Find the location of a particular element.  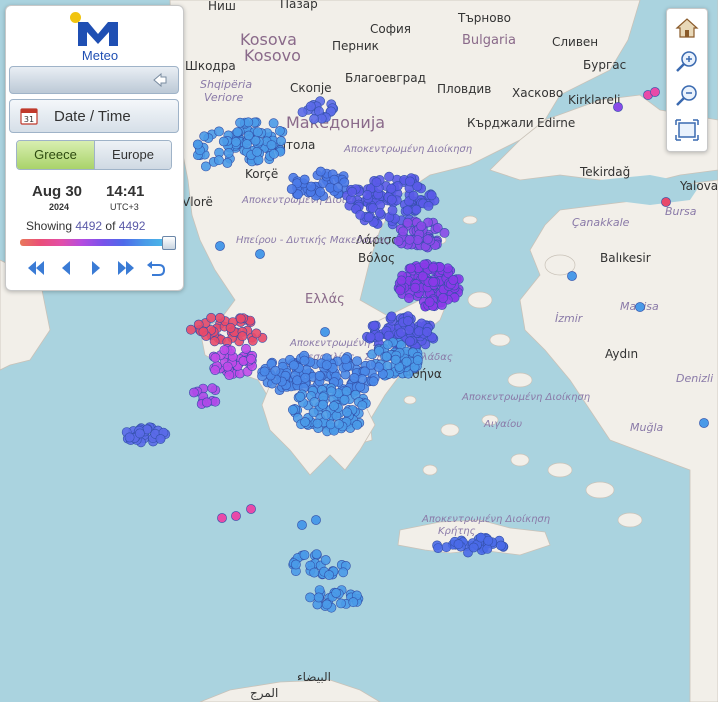

home-icon is located at coordinates (687, 28).